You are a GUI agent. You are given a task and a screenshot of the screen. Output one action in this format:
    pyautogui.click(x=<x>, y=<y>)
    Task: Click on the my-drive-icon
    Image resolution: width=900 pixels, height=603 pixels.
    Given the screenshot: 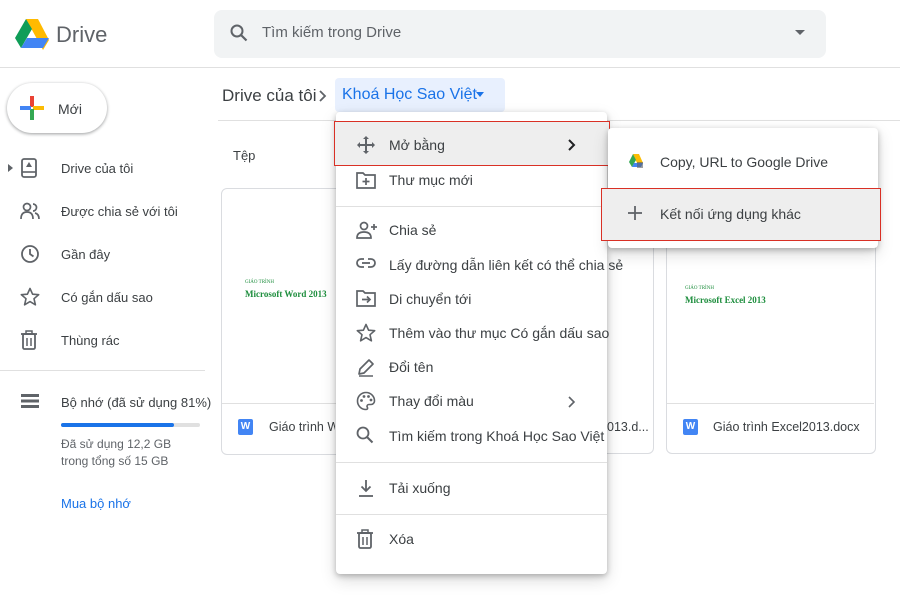 What is the action you would take?
    pyautogui.click(x=29, y=168)
    